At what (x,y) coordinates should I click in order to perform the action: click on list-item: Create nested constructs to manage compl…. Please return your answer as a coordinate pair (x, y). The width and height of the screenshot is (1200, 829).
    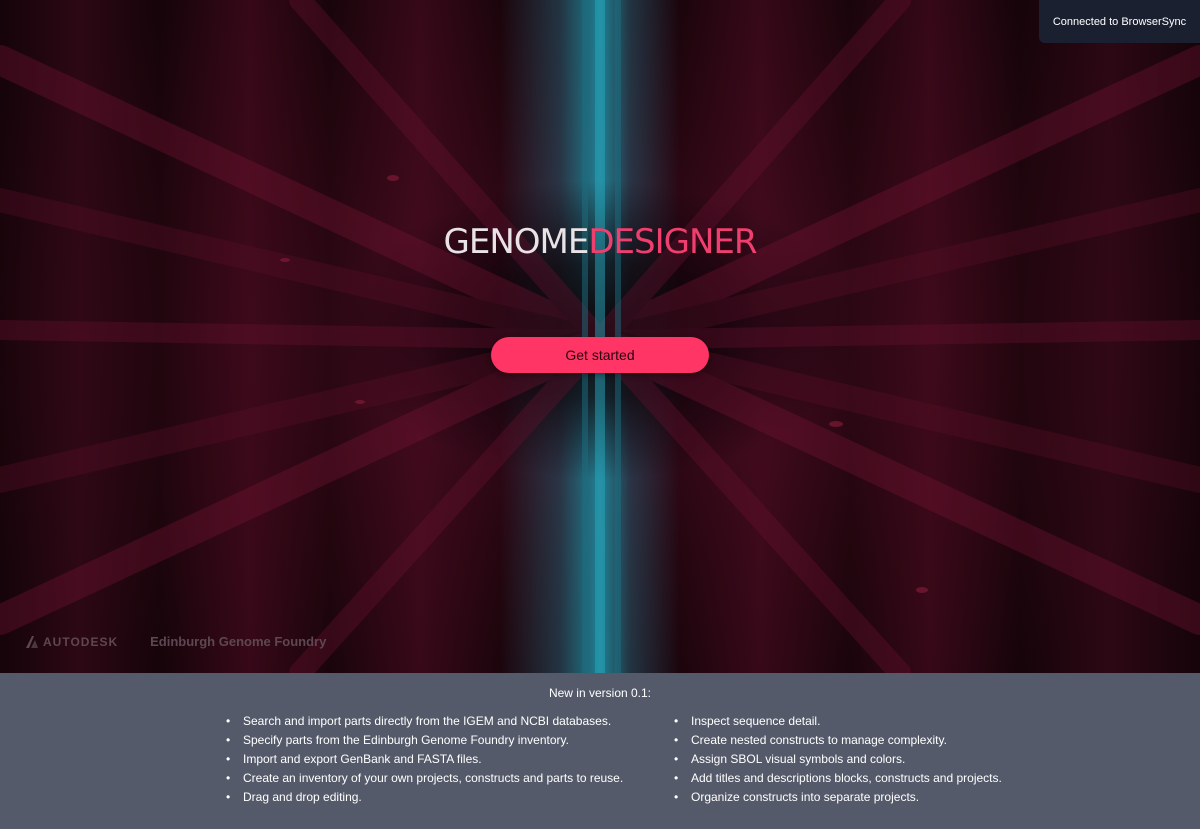
    Looking at the image, I should click on (838, 740).